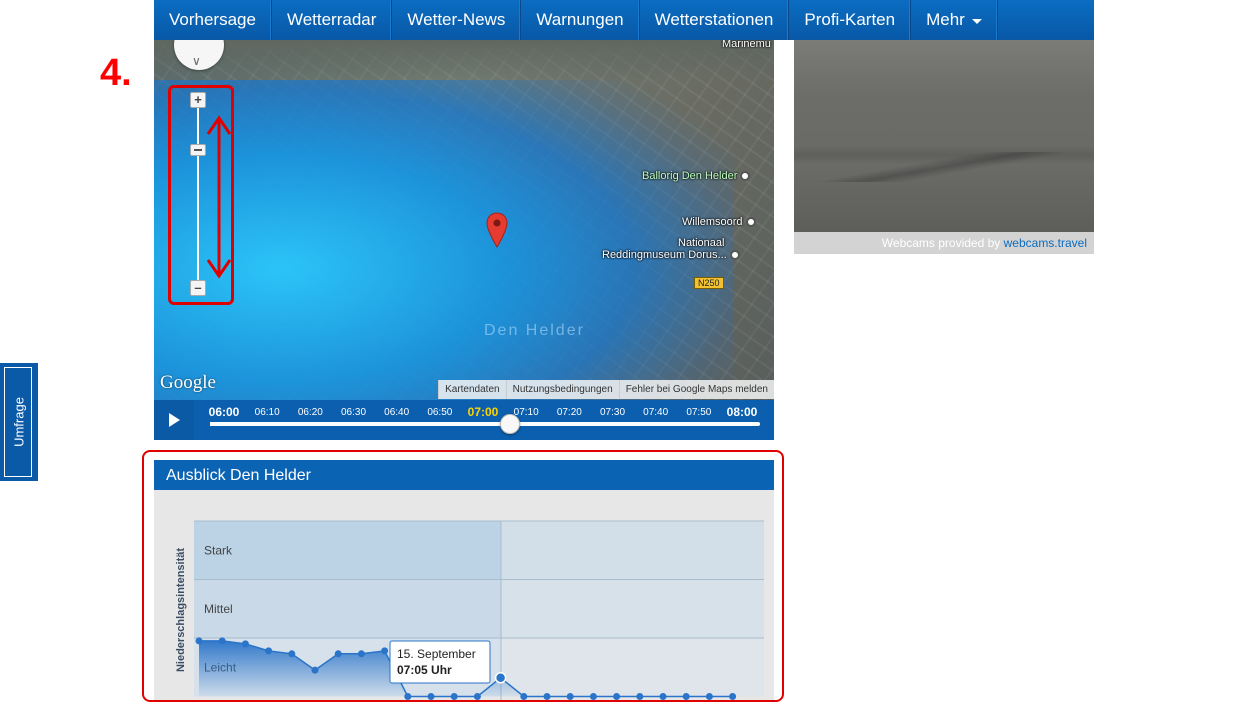  I want to click on timeline-tick-label: 06:20, so click(310, 412).